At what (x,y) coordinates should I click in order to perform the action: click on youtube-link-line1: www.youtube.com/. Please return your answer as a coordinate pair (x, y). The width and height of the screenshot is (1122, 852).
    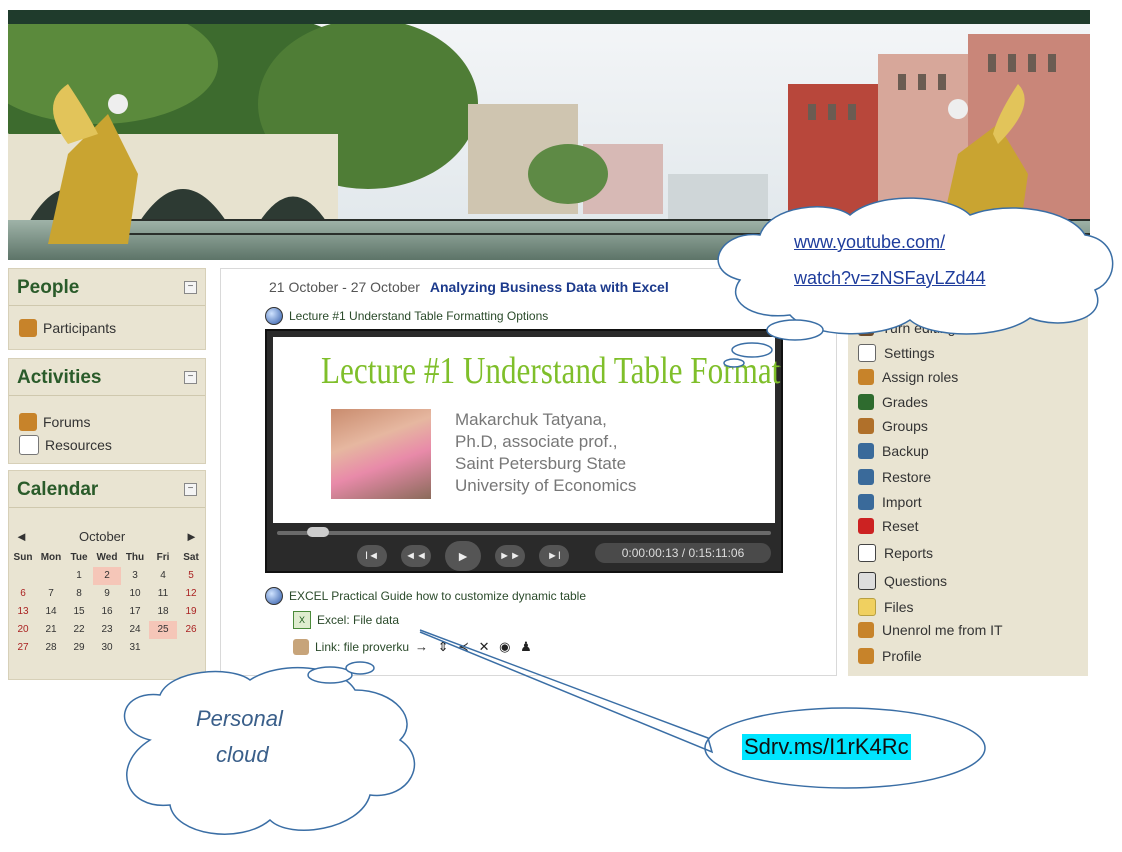
    Looking at the image, I should click on (869, 242).